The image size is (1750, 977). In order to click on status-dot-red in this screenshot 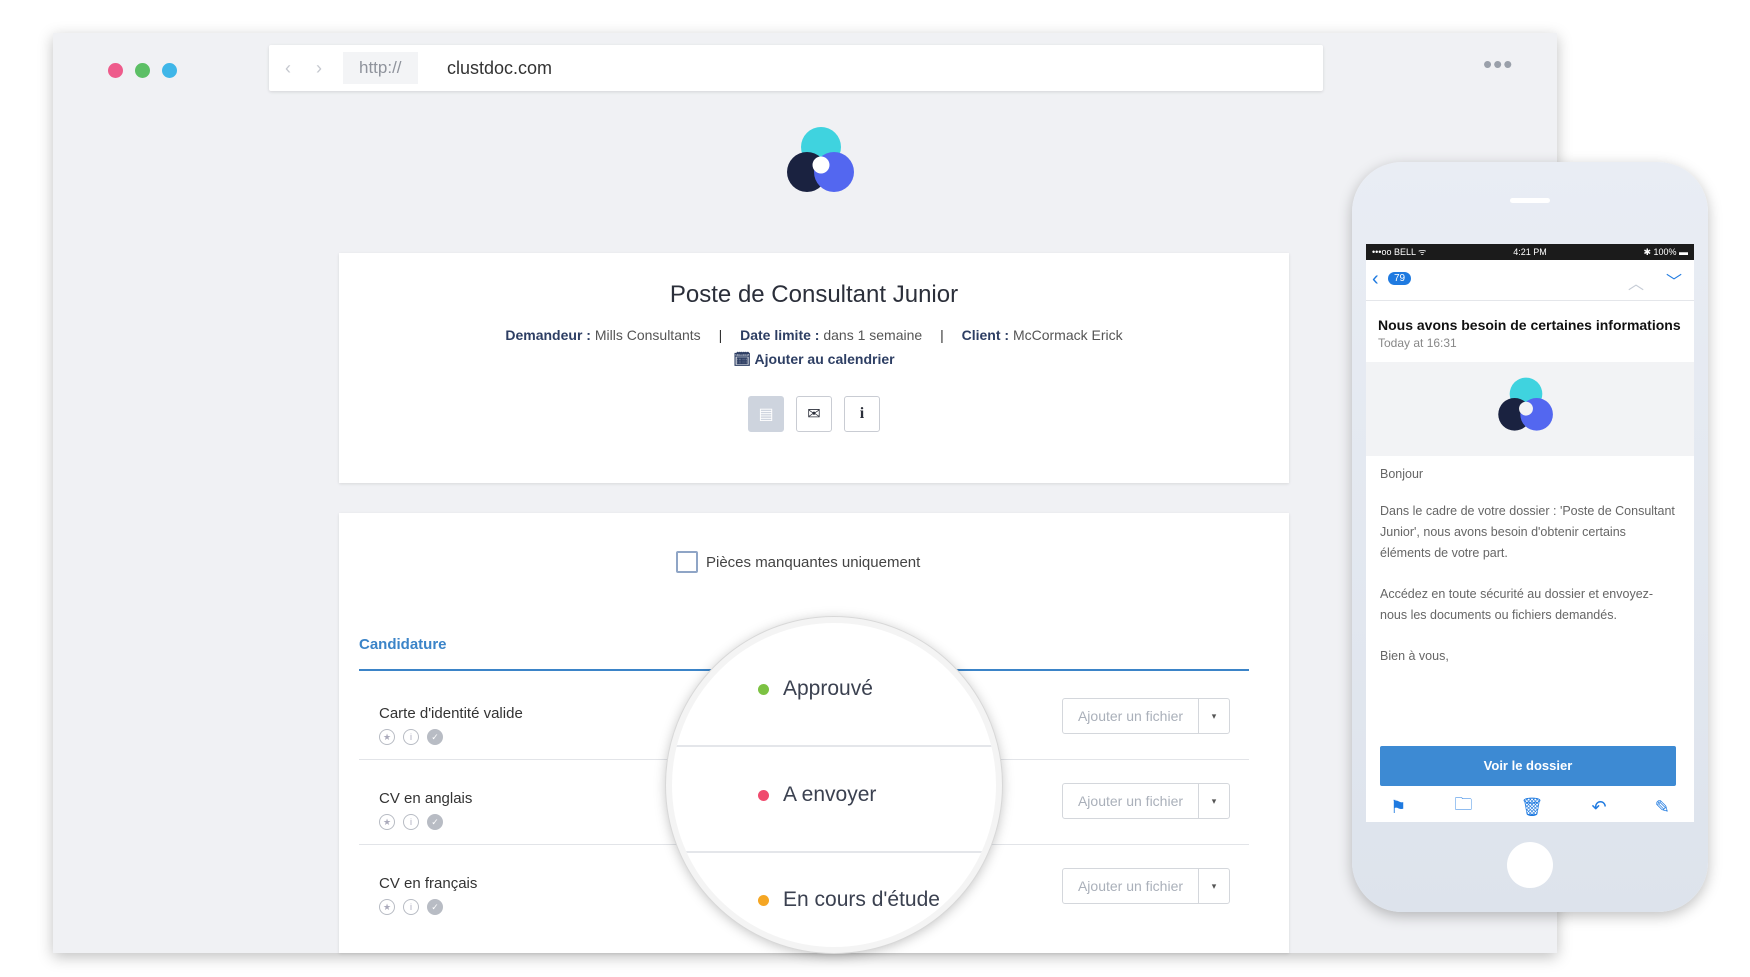, I will do `click(763, 795)`.